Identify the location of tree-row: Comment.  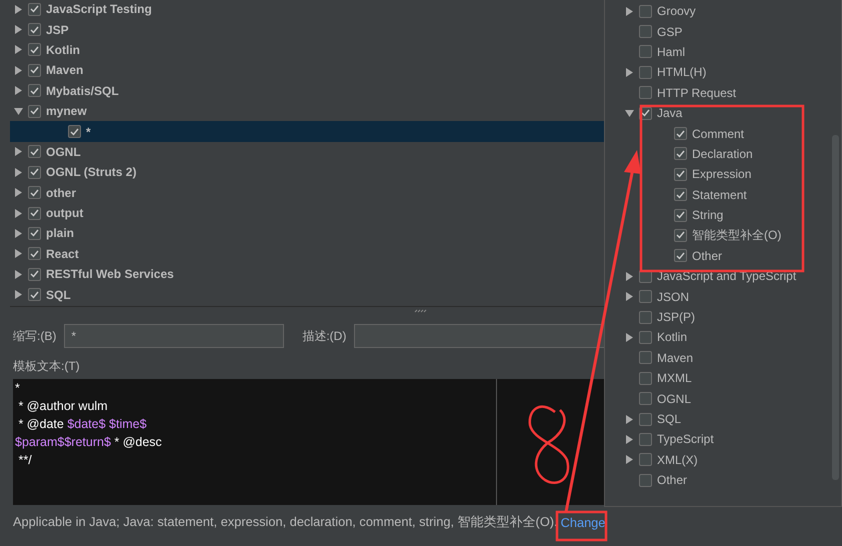
(723, 133).